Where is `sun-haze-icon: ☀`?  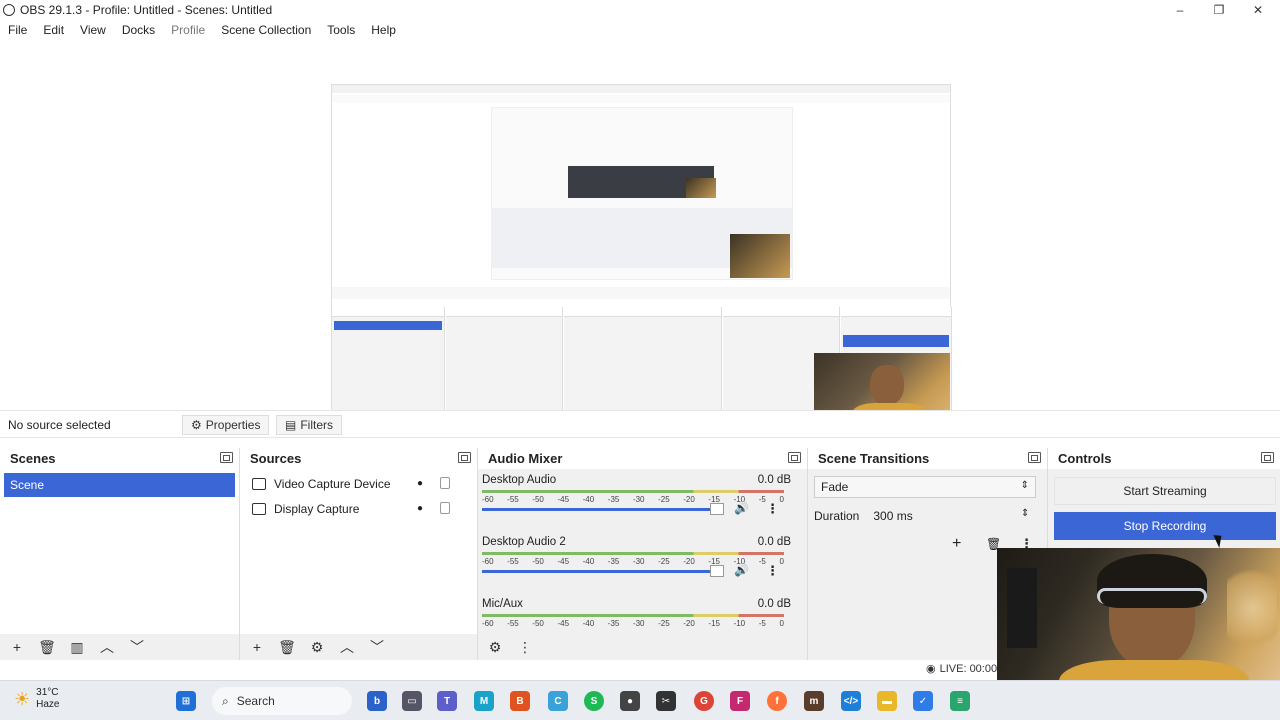
sun-haze-icon: ☀ is located at coordinates (22, 699).